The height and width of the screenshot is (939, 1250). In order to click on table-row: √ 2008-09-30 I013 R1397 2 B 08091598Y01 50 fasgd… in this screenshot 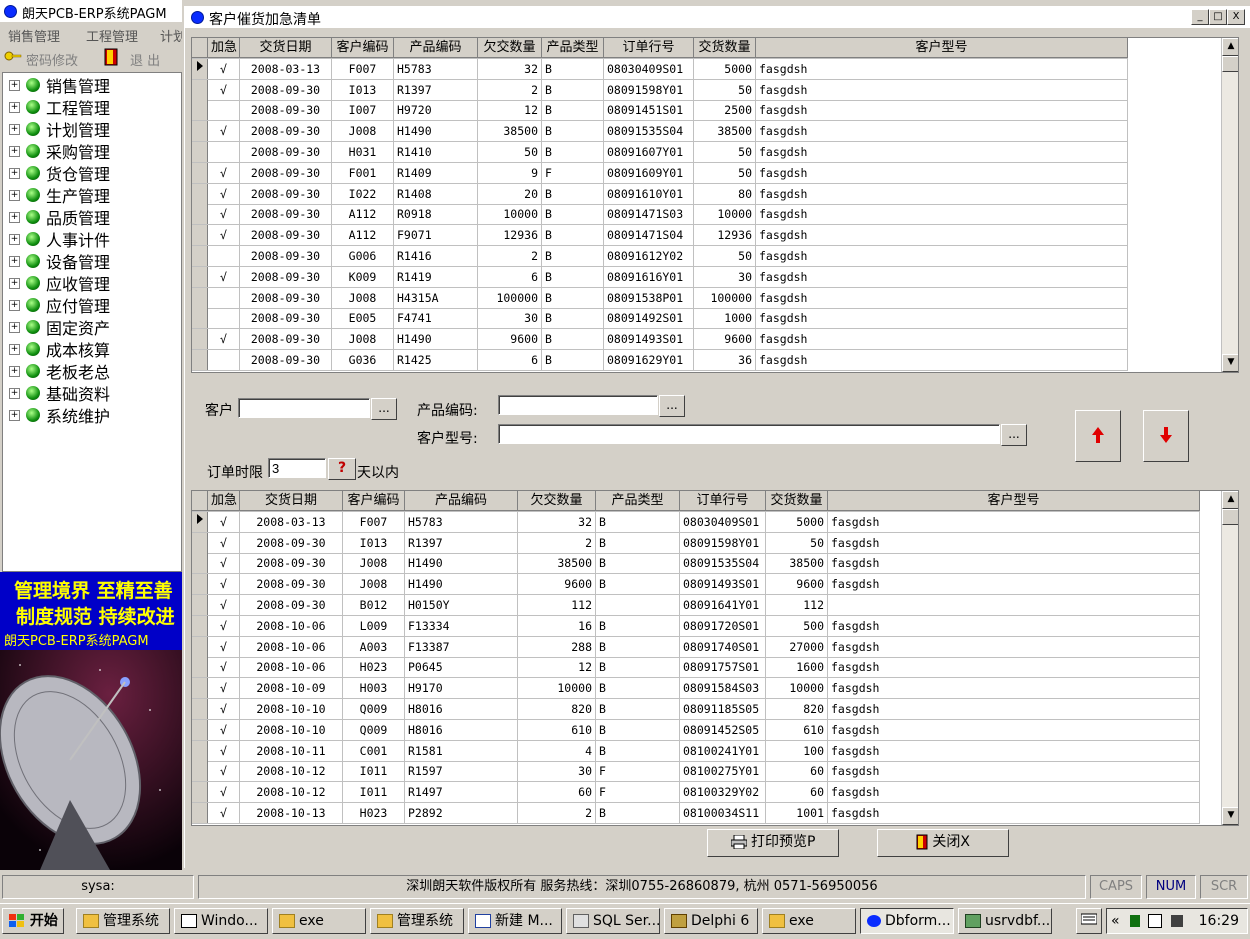, I will do `click(660, 90)`.